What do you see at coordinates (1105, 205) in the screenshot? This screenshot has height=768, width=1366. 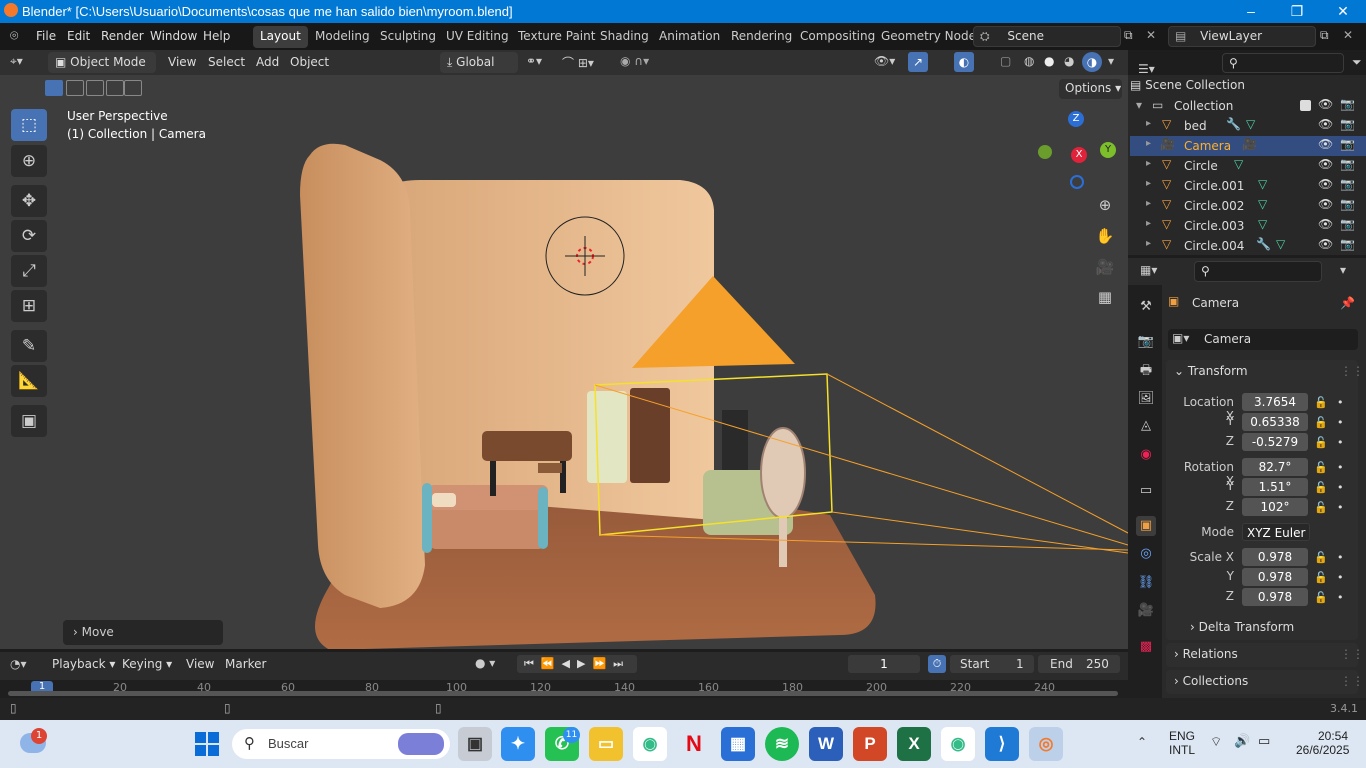 I see `zoom-icon: ⊕` at bounding box center [1105, 205].